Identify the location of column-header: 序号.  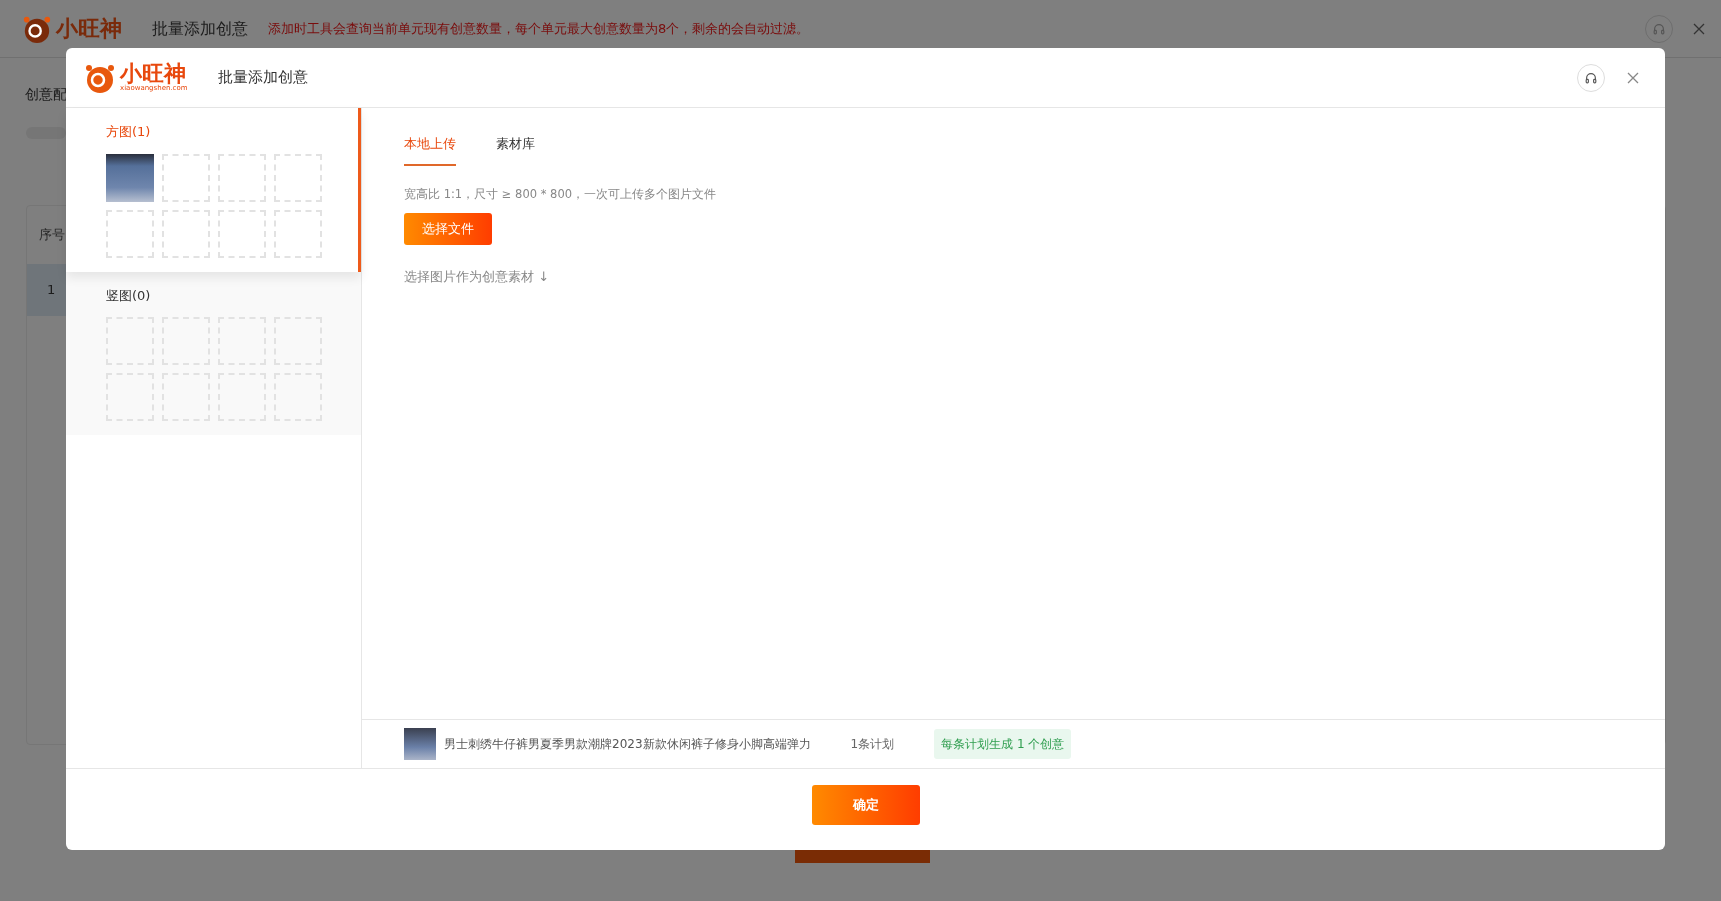
(52, 235).